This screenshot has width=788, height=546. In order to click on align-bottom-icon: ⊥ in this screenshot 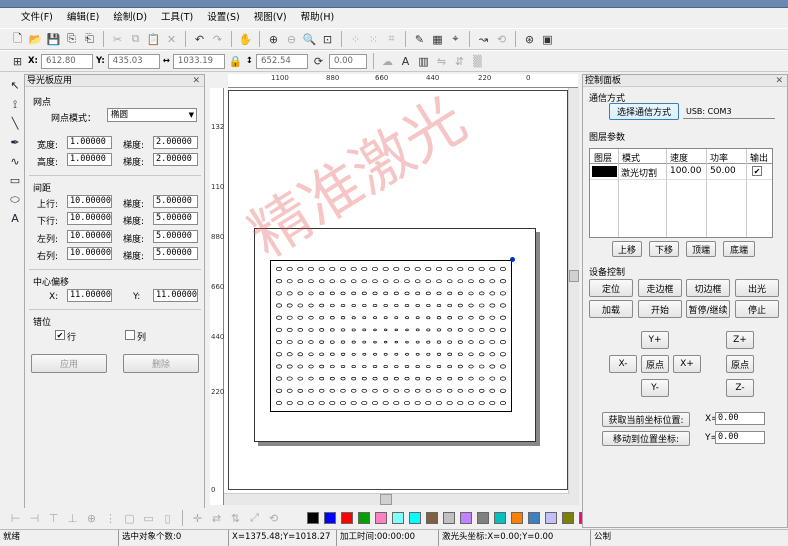, I will do `click(72, 518)`.